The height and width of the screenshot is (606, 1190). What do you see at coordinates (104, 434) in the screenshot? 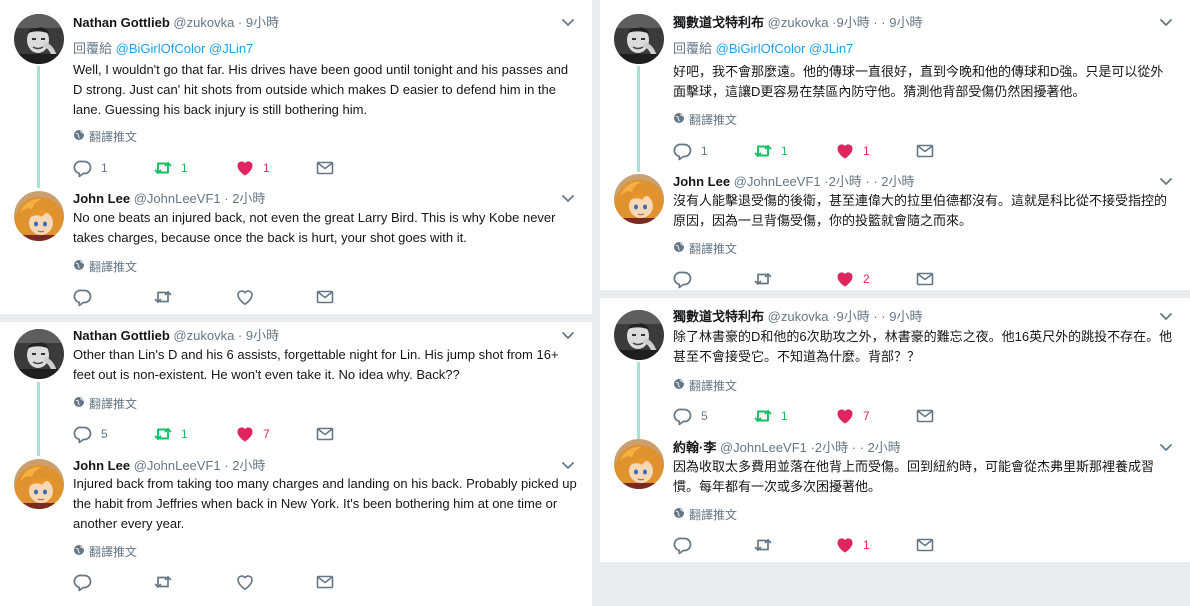
I see `reply-count: 5` at bounding box center [104, 434].